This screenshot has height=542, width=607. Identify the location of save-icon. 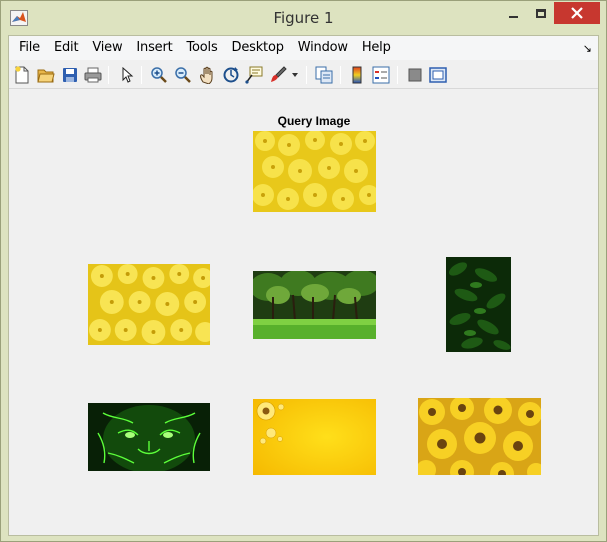
(70, 75).